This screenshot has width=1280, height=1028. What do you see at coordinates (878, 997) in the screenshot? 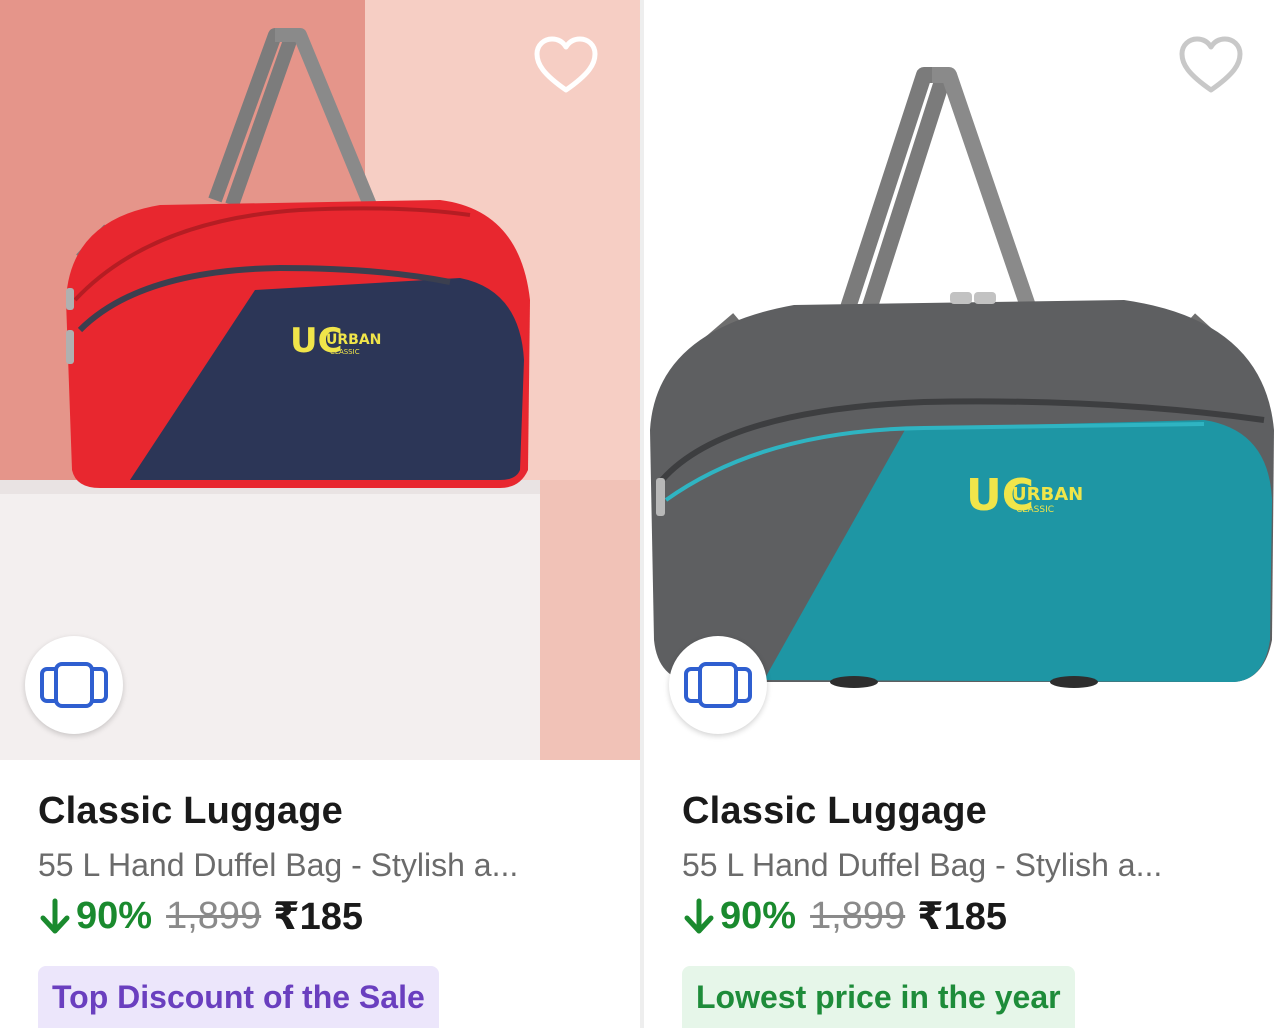
I see `promo-tag: Lowest price in the year` at bounding box center [878, 997].